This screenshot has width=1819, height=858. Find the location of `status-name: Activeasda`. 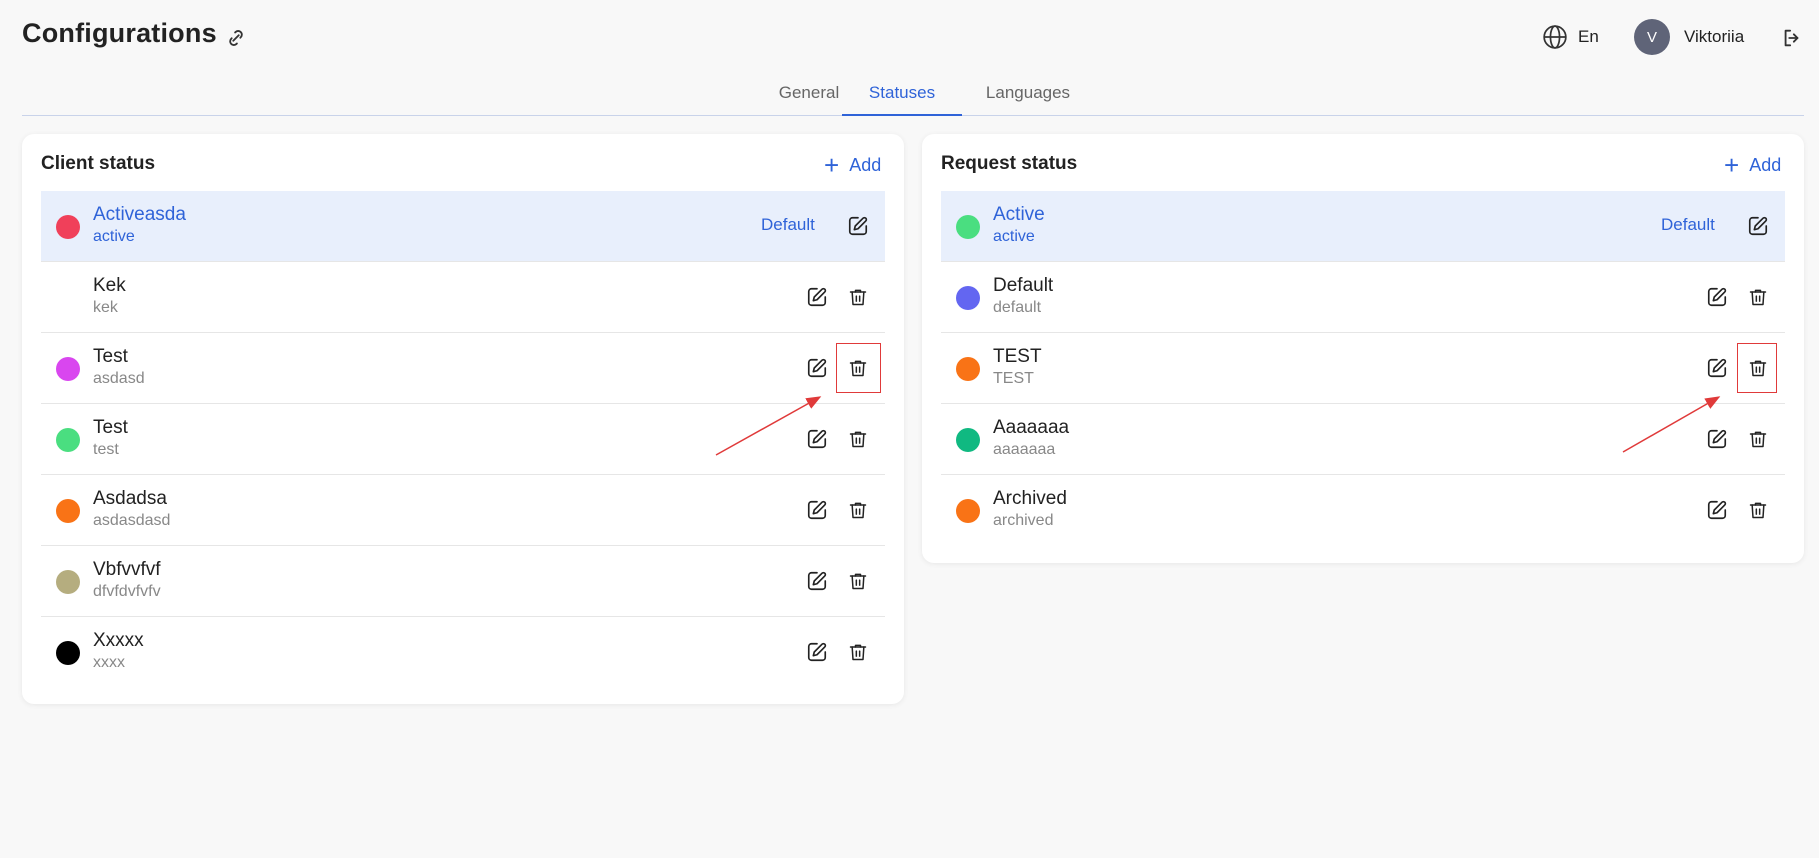

status-name: Activeasda is located at coordinates (139, 214).